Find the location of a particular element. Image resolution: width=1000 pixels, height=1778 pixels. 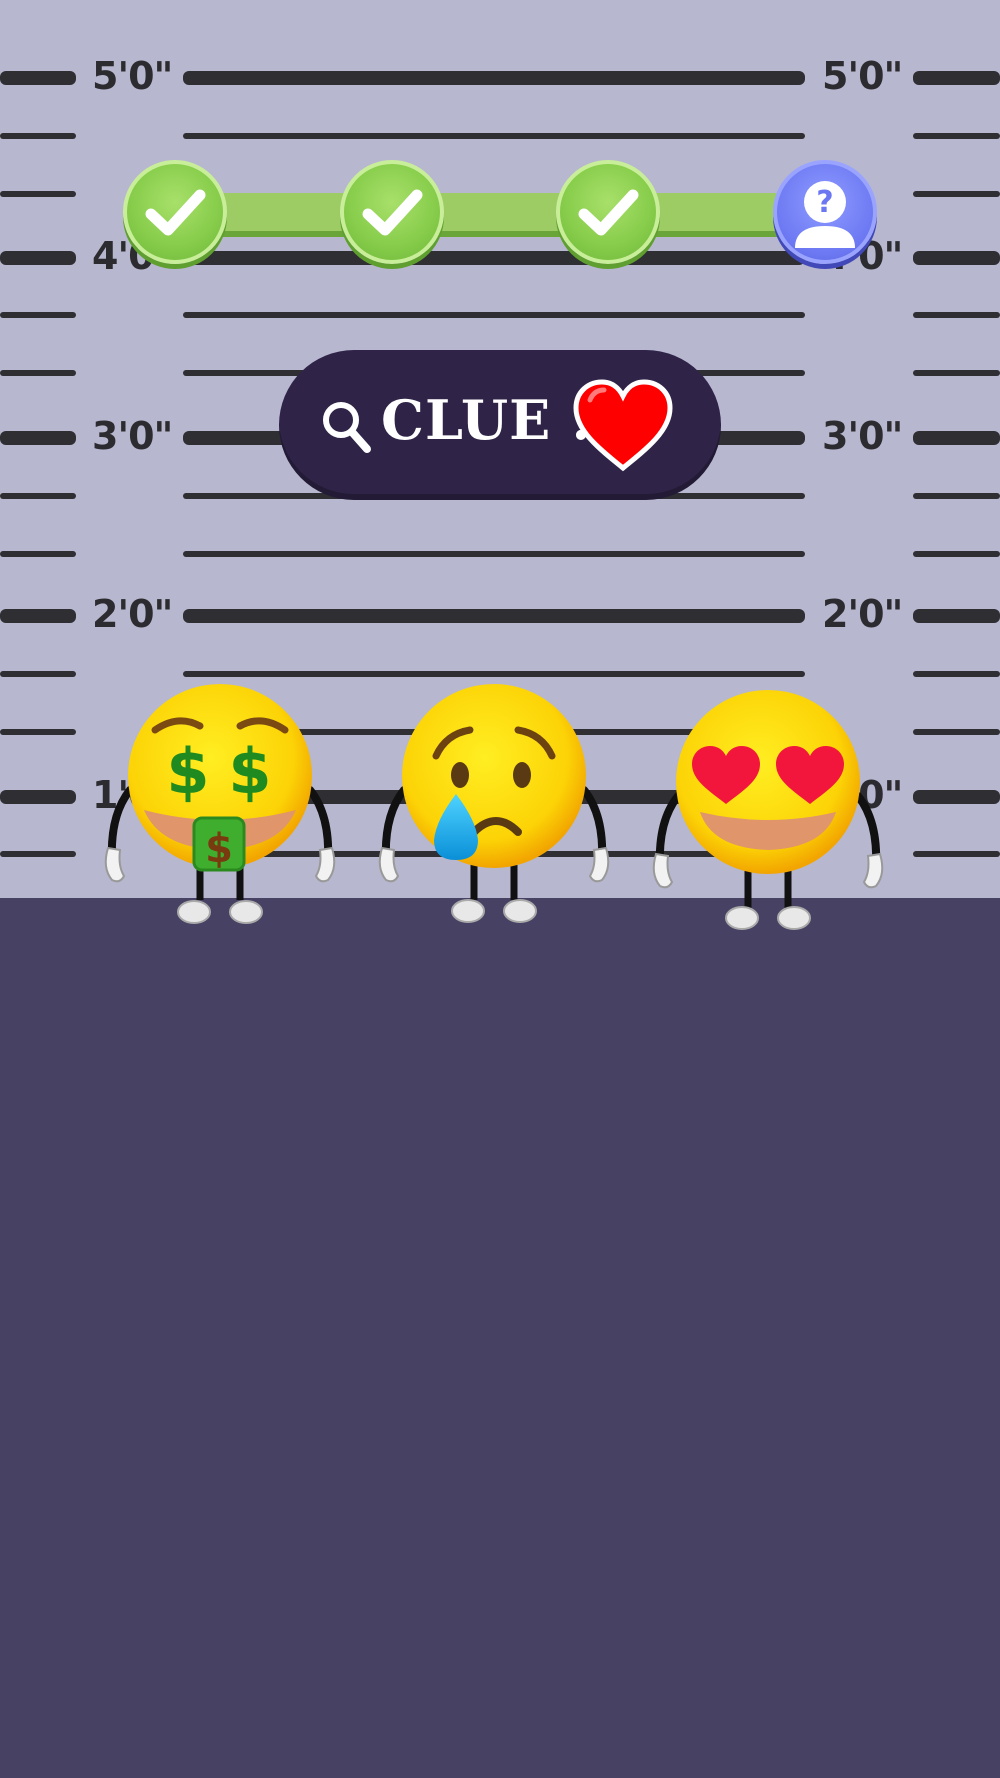

magnifier-icon is located at coordinates (347, 427).